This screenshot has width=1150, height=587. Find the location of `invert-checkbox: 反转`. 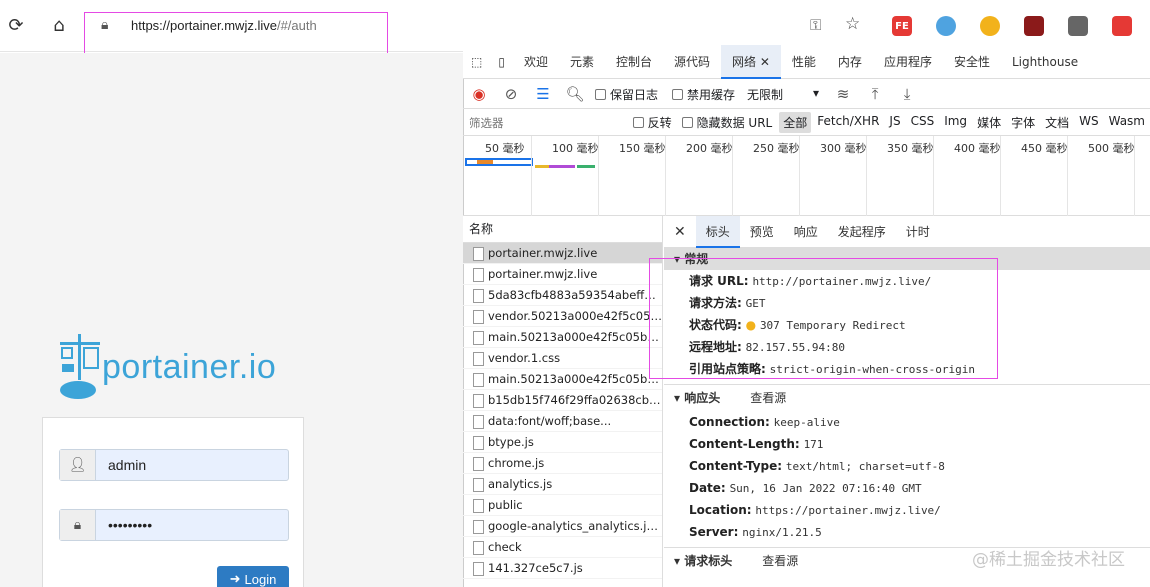

invert-checkbox: 反转 is located at coordinates (652, 122).